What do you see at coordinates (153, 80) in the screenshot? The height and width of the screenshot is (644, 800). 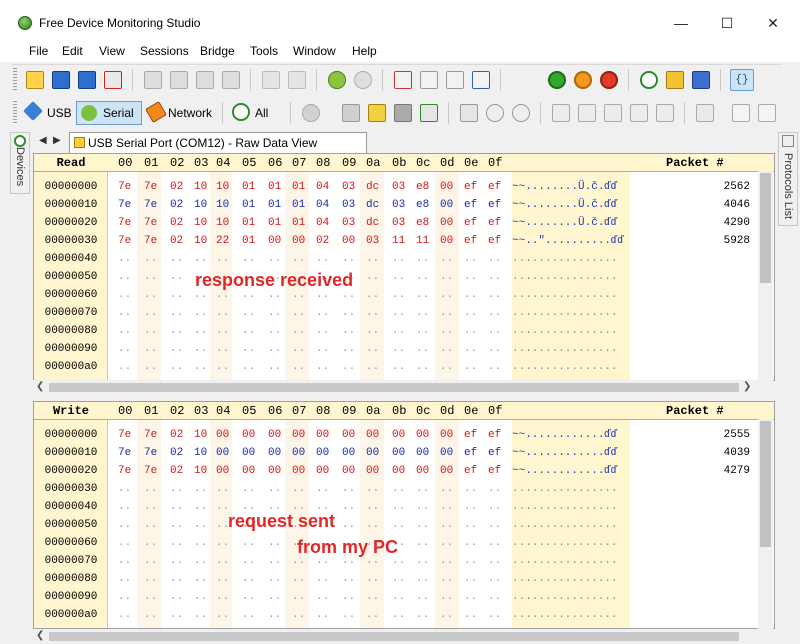 I see `cut-icon` at bounding box center [153, 80].